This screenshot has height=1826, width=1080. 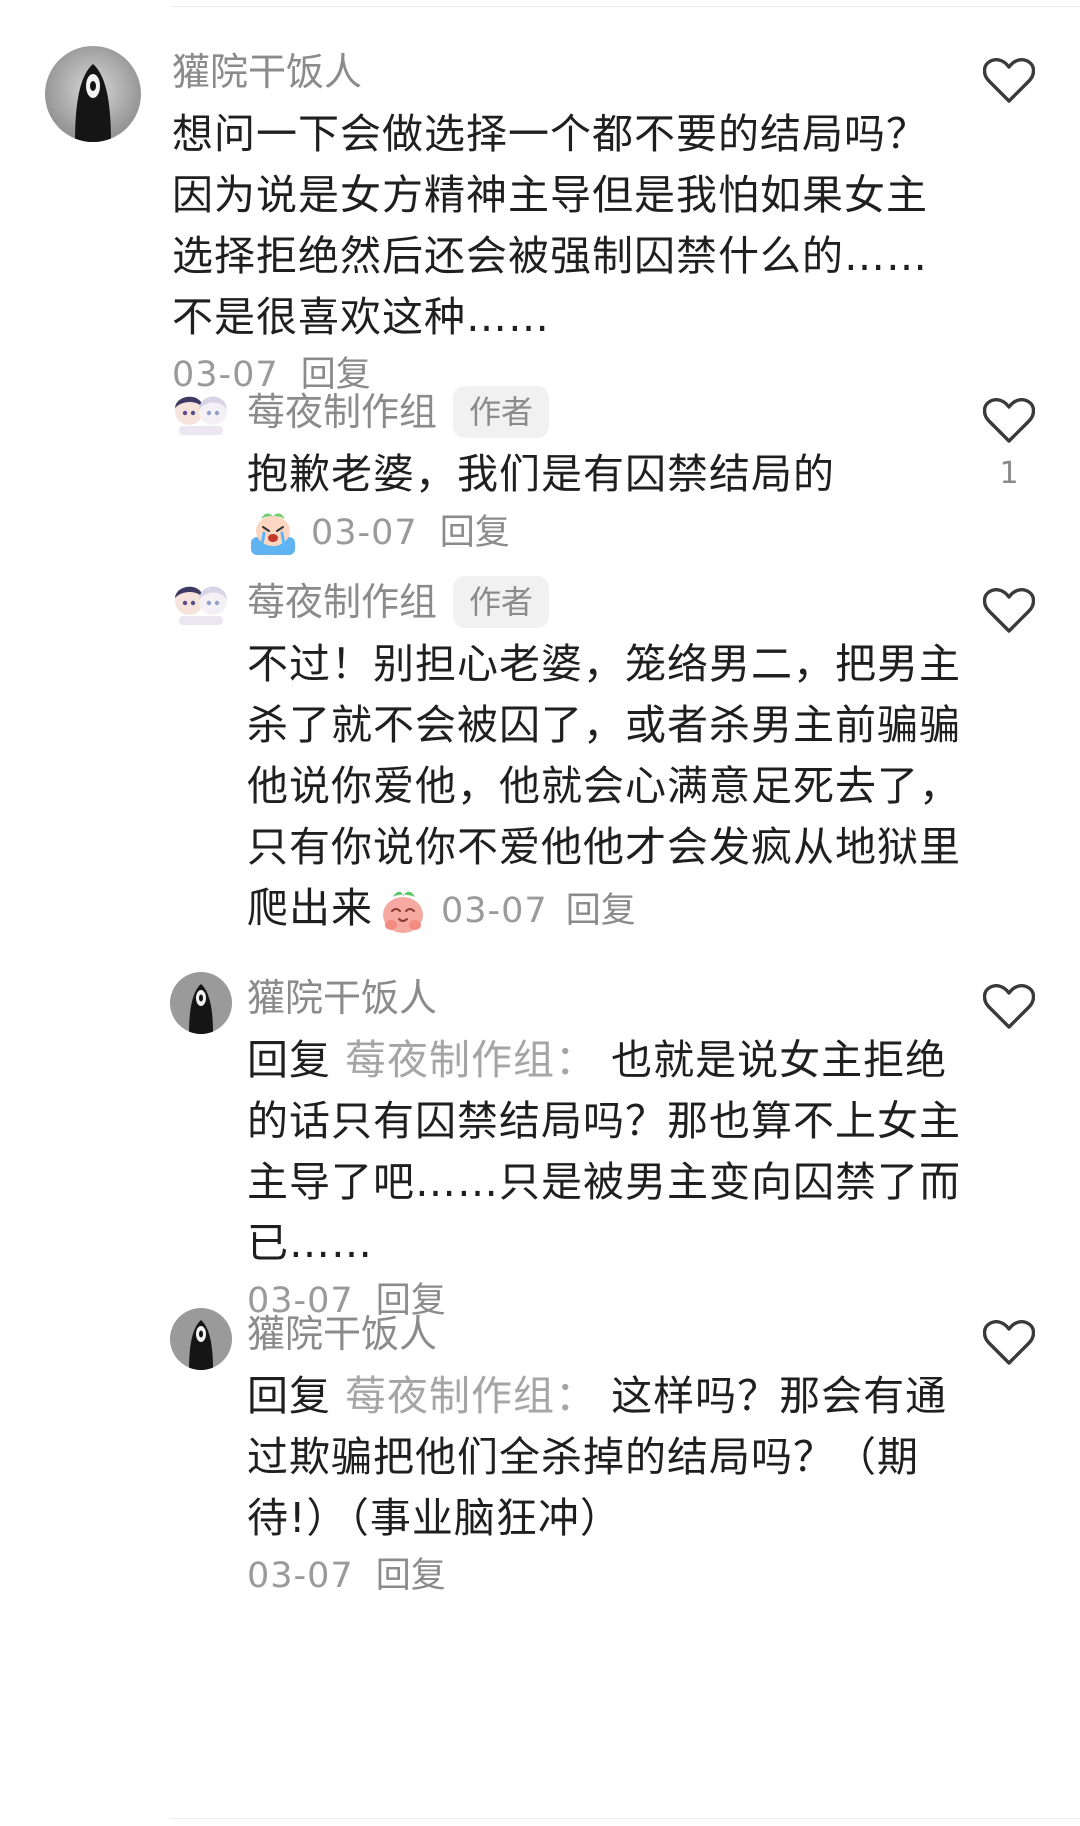 What do you see at coordinates (1009, 445) in the screenshot?
I see `like-button: 1` at bounding box center [1009, 445].